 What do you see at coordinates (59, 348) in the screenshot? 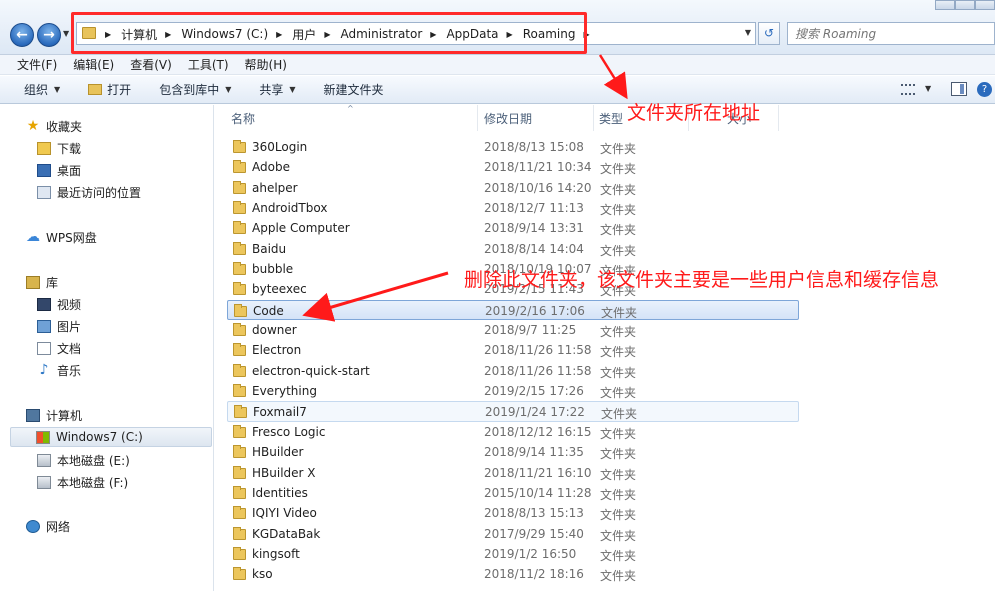
I see `sidebar-item-documents: 文档` at bounding box center [59, 348].